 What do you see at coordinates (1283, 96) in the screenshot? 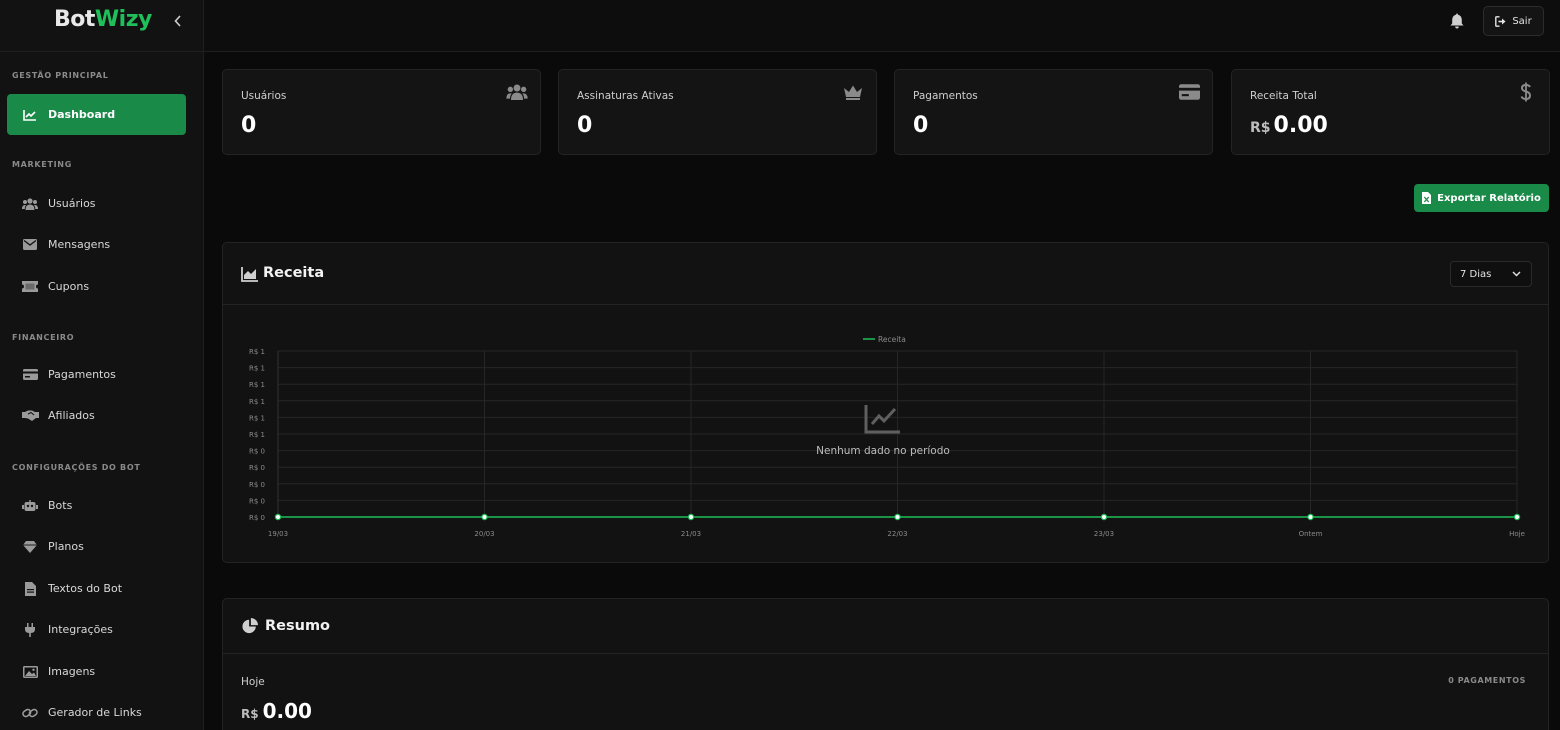
I see `stat-label: Receita Total` at bounding box center [1283, 96].